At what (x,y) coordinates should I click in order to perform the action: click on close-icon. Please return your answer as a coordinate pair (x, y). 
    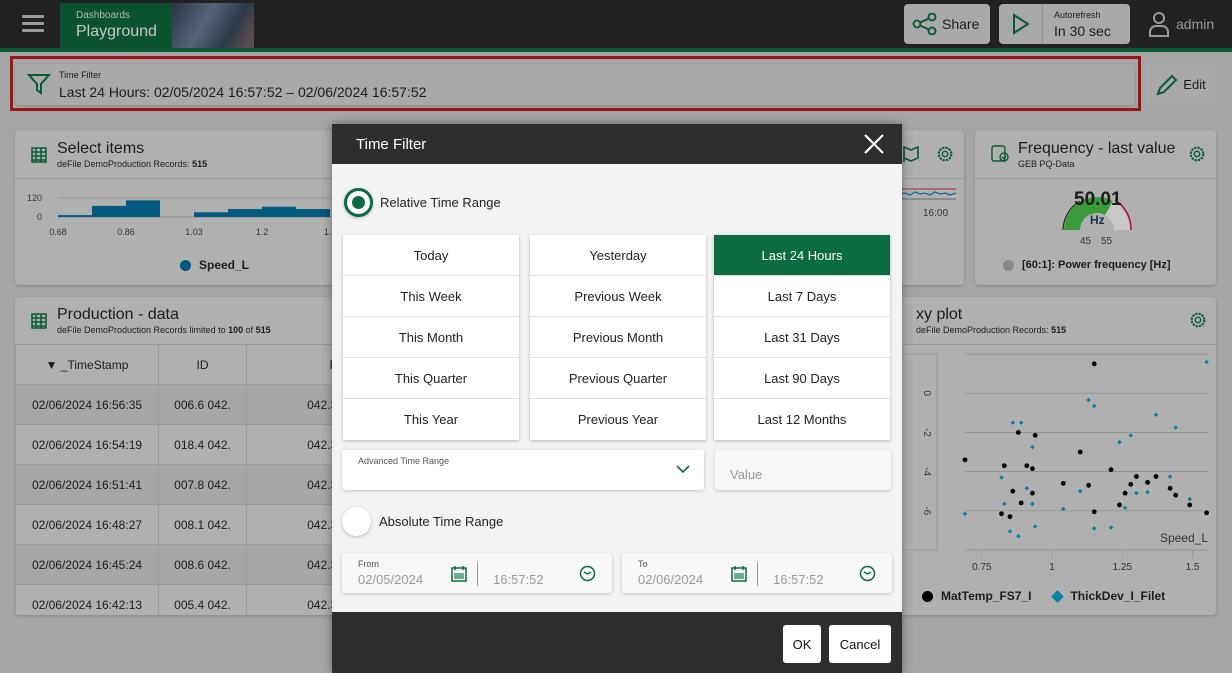
    Looking at the image, I should click on (874, 144).